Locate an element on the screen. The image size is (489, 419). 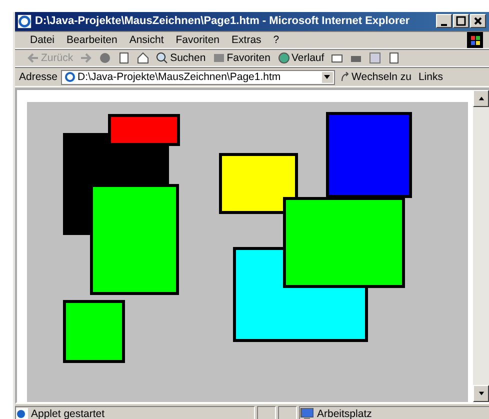
go-button: Wechseln zu is located at coordinates (376, 77).